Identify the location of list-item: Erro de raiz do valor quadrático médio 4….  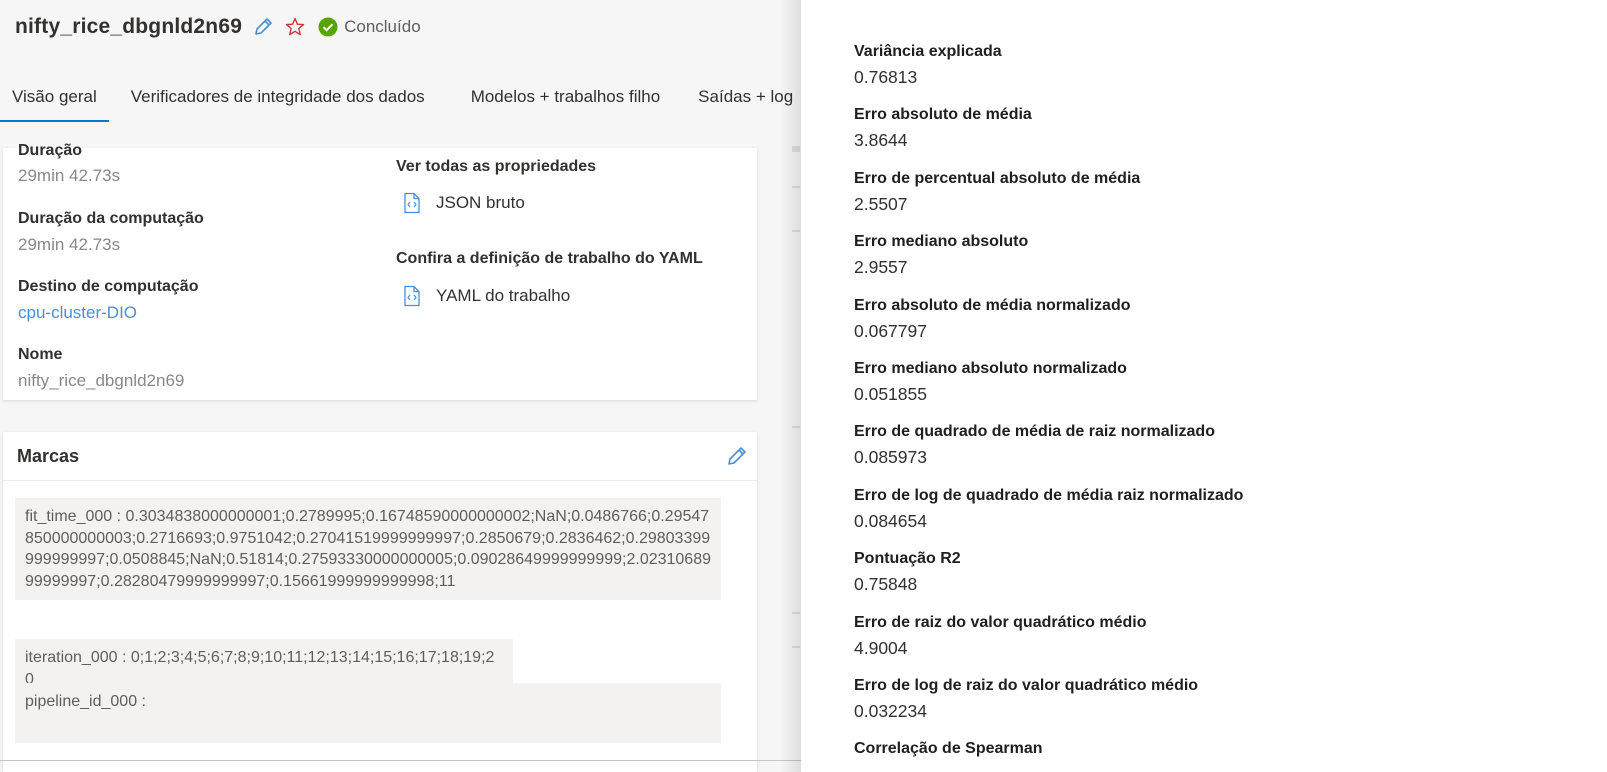
(1204, 642).